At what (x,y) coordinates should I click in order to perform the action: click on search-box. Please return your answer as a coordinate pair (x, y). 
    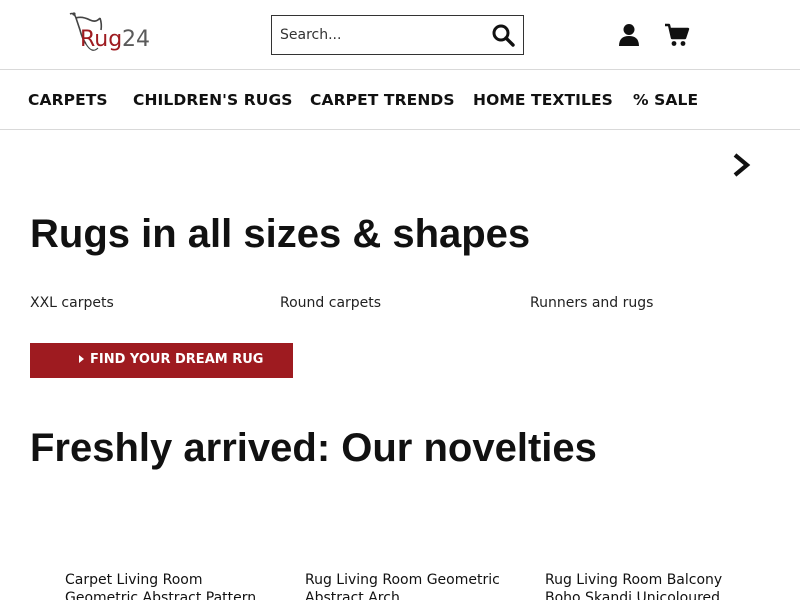
    Looking at the image, I should click on (397, 35).